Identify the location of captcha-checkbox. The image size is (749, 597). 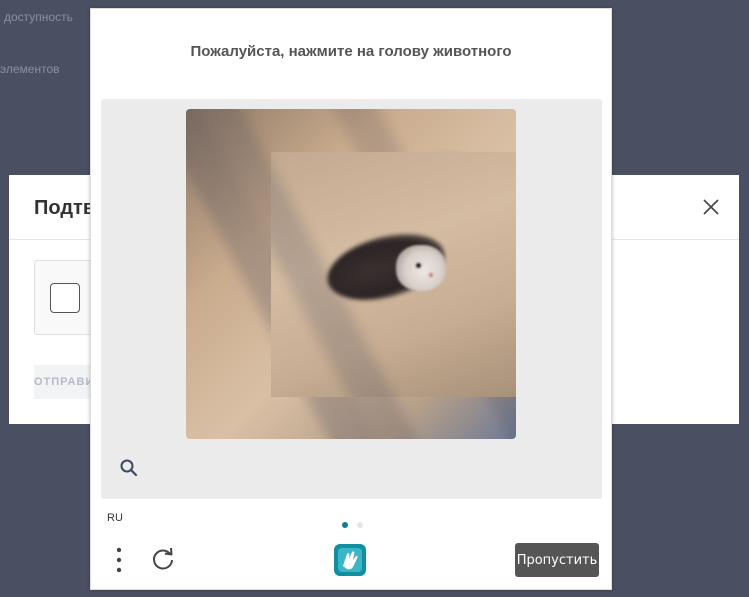
(65, 298).